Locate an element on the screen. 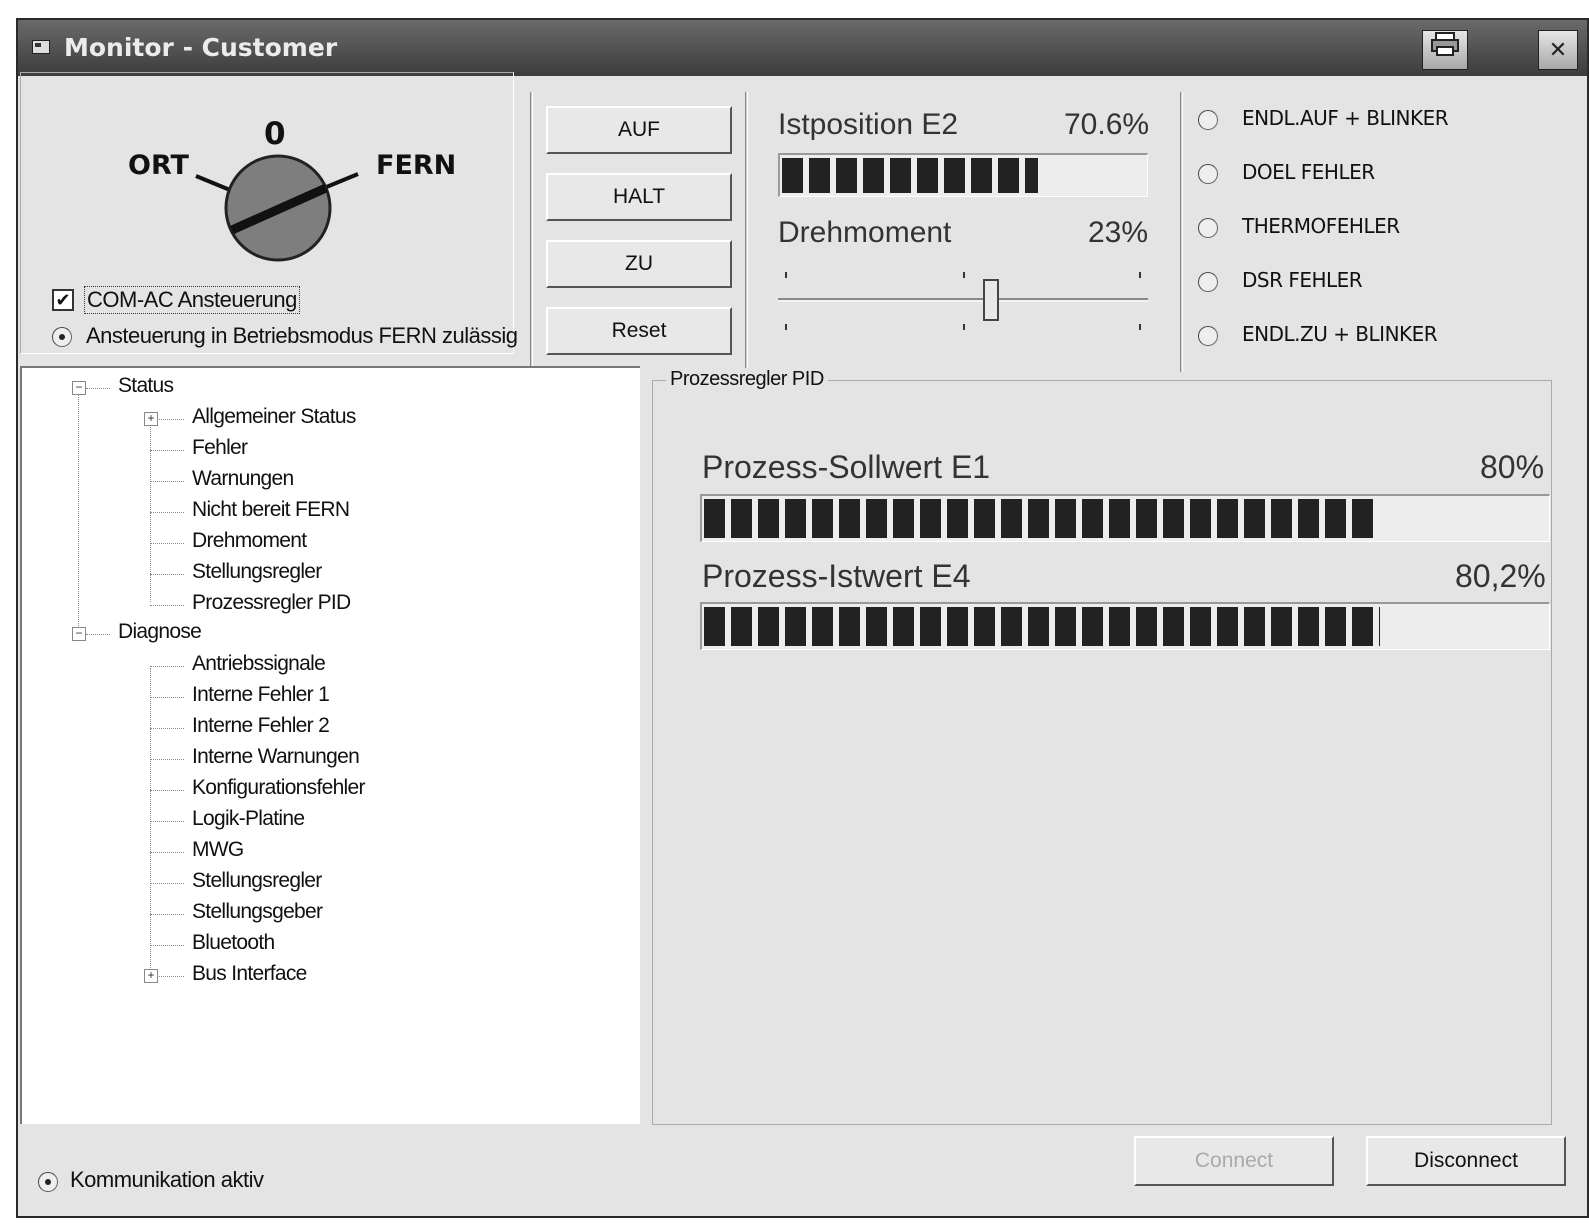 Image resolution: width=1589 pixels, height=1231 pixels. torque-slider is located at coordinates (965, 302).